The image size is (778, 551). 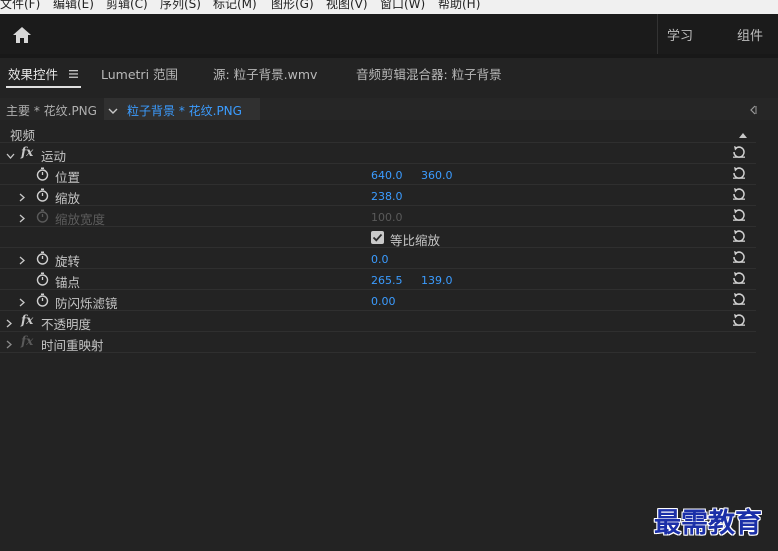 What do you see at coordinates (402, 6) in the screenshot?
I see `menu-window: 窗口(W)` at bounding box center [402, 6].